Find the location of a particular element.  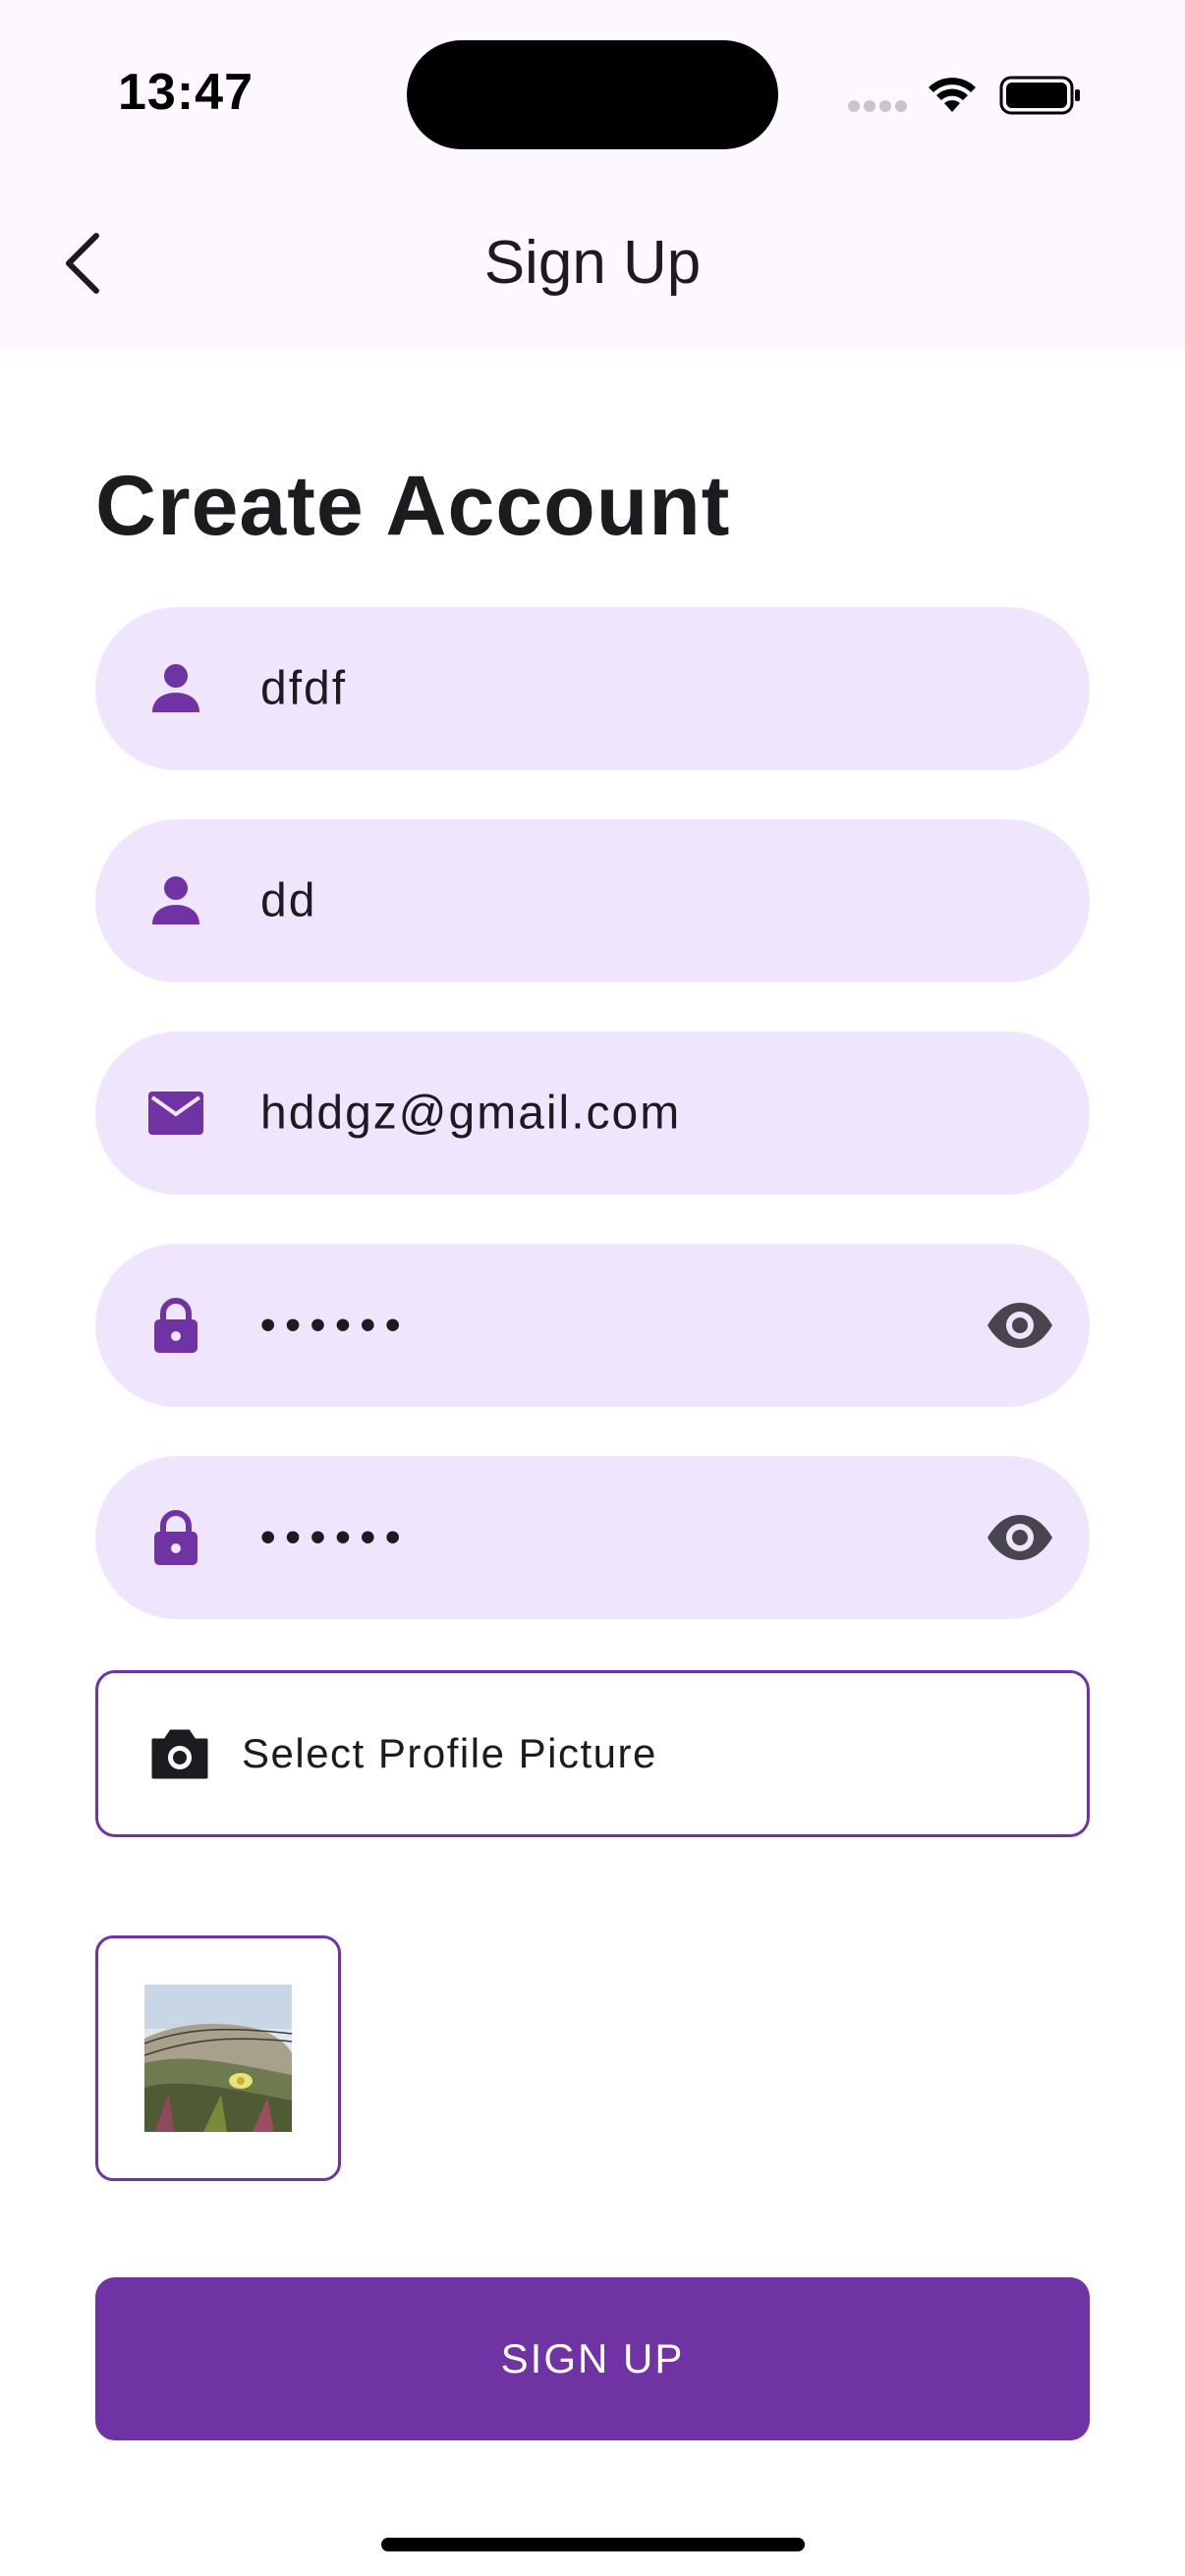

top-app-bar: 13:47 Sign Up is located at coordinates (592, 174).